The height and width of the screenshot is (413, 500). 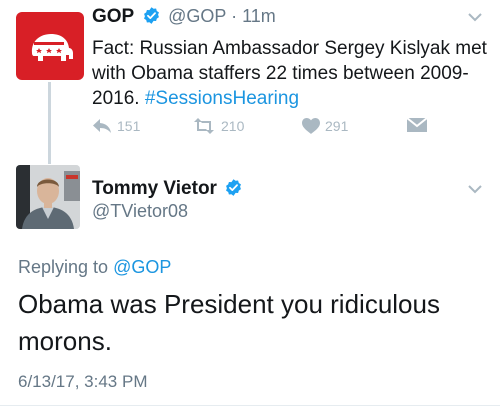 I want to click on like-count: 291, so click(x=337, y=126).